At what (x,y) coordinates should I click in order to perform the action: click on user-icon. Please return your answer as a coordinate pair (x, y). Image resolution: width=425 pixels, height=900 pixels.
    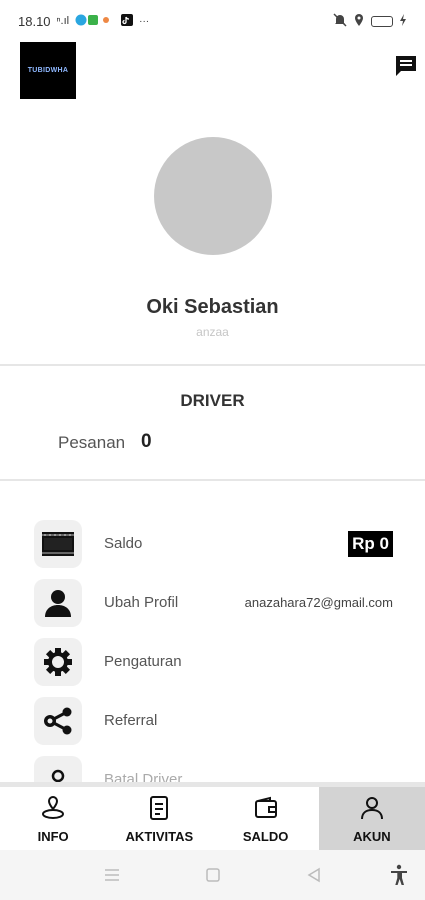
    Looking at the image, I should click on (58, 603).